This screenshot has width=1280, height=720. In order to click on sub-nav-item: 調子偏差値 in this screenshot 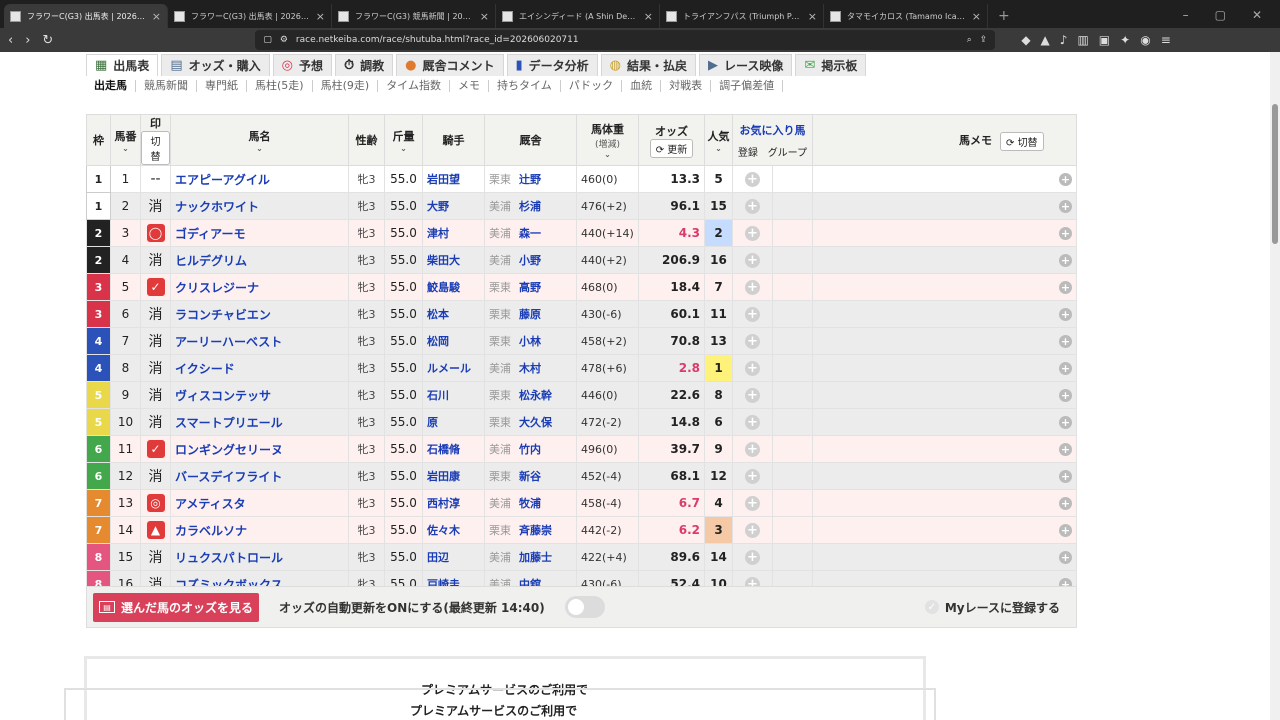, I will do `click(747, 86)`.